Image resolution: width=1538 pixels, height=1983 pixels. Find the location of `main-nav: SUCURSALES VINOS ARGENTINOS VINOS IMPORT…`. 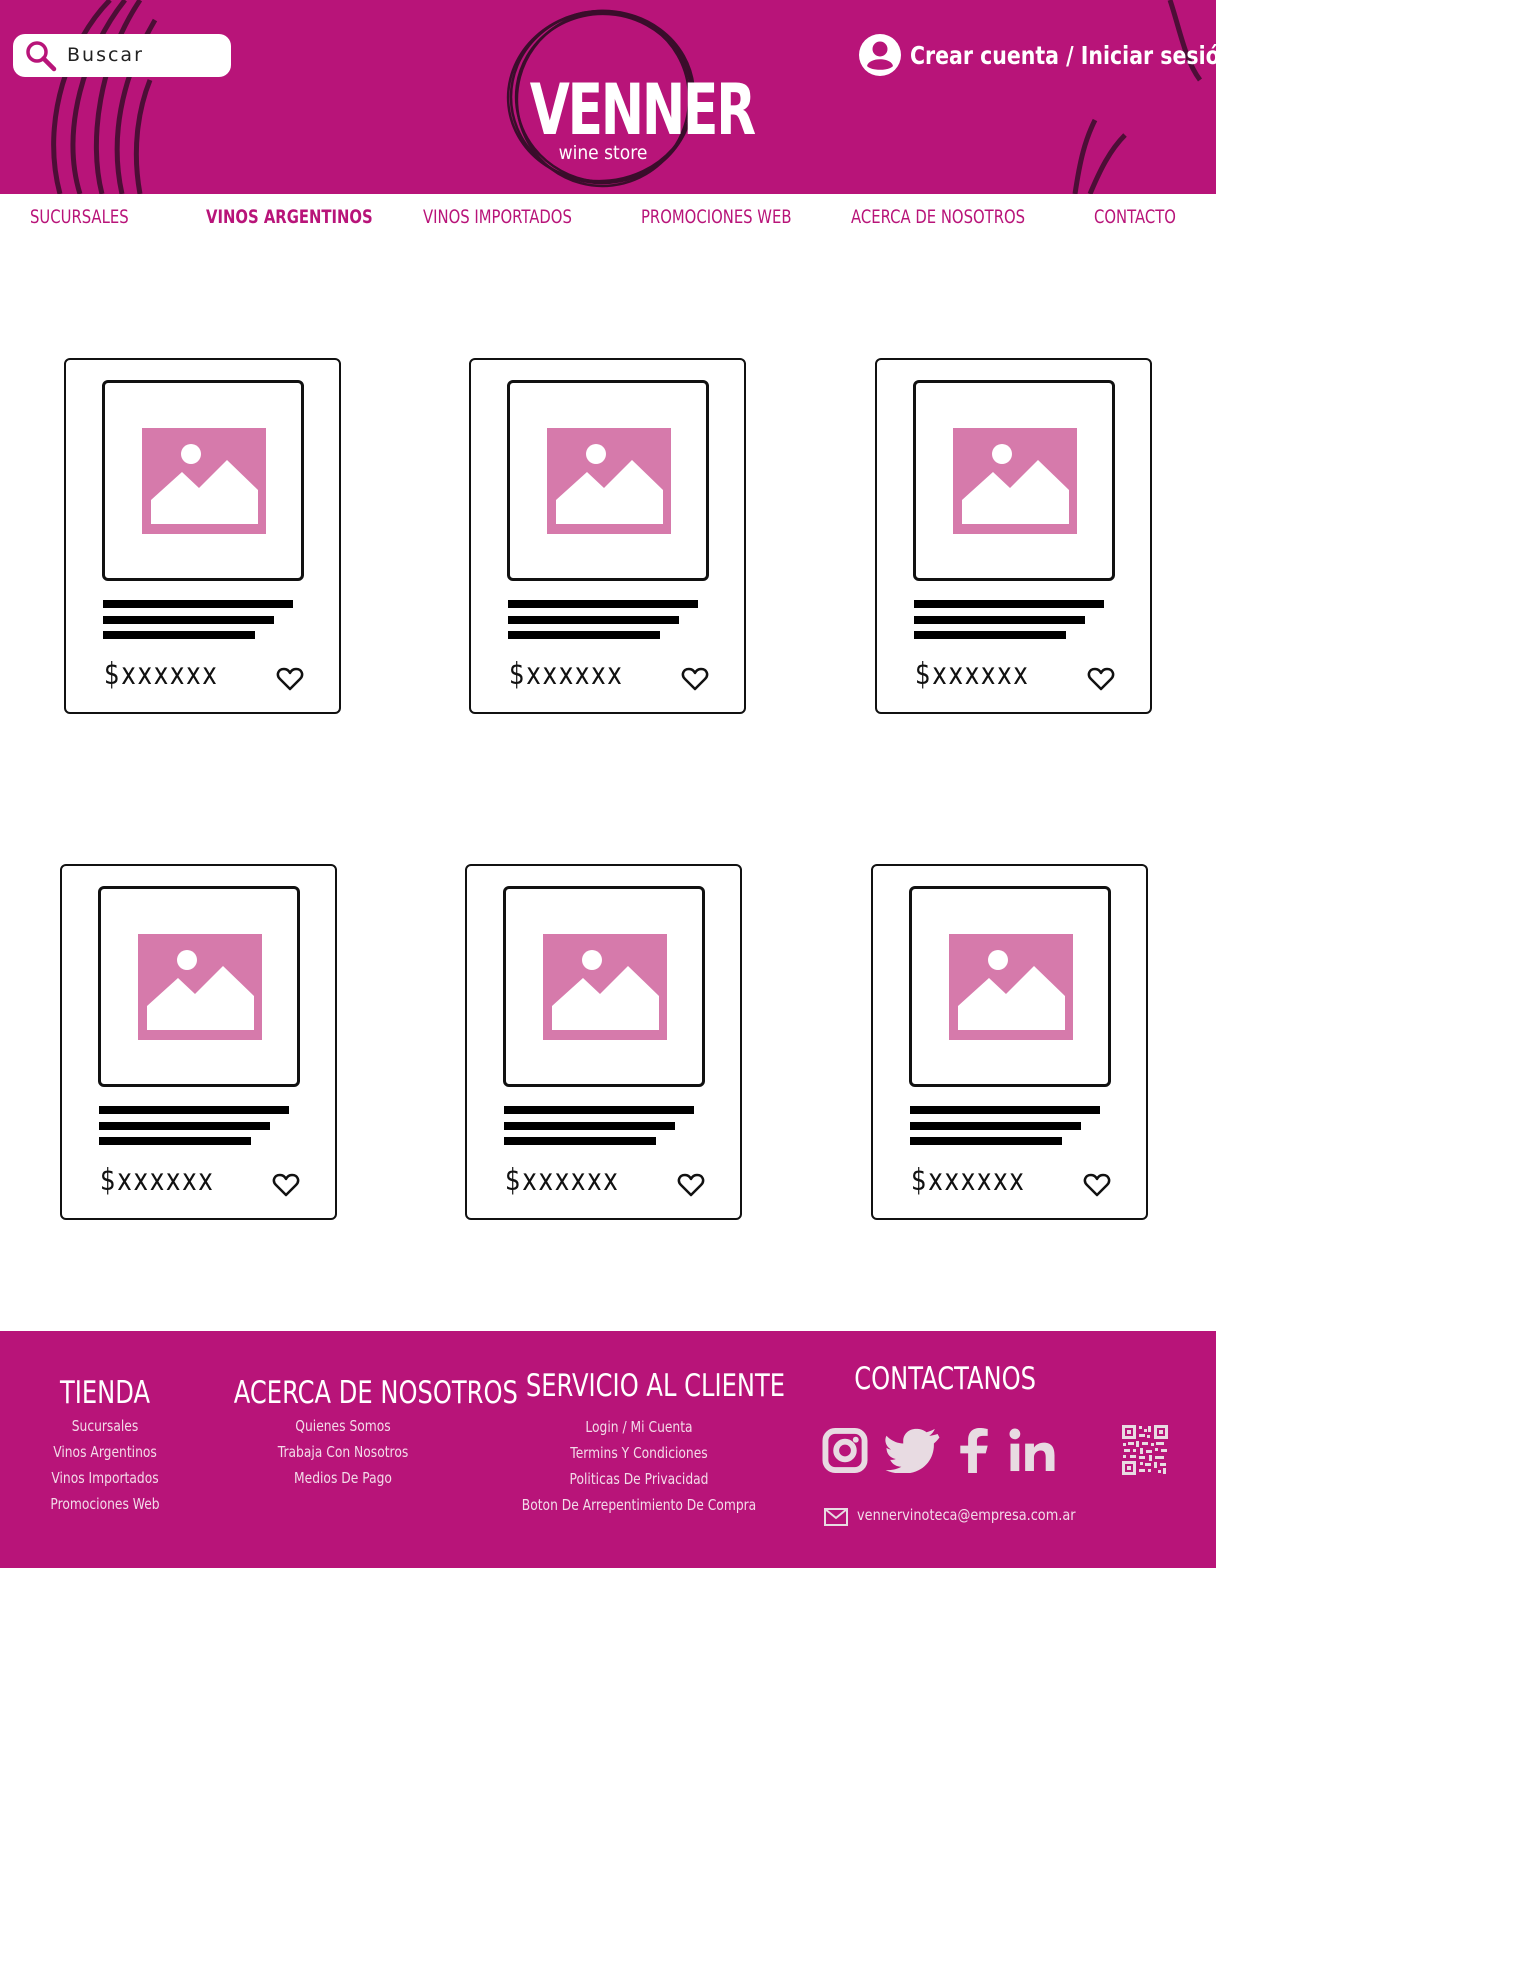

main-nav: SUCURSALES VINOS ARGENTINOS VINOS IMPORT… is located at coordinates (608, 218).